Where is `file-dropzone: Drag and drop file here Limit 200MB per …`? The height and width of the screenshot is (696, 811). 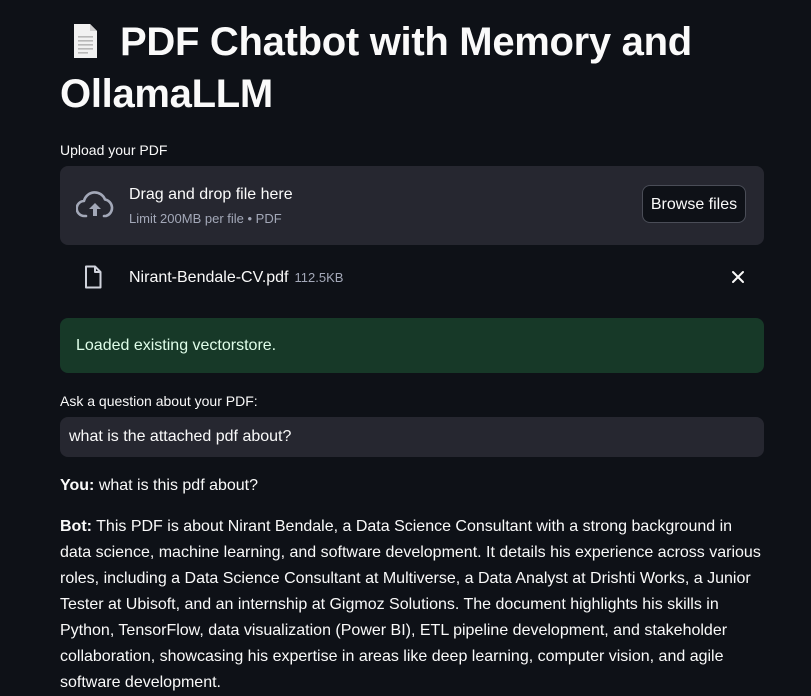 file-dropzone: Drag and drop file here Limit 200MB per … is located at coordinates (412, 205).